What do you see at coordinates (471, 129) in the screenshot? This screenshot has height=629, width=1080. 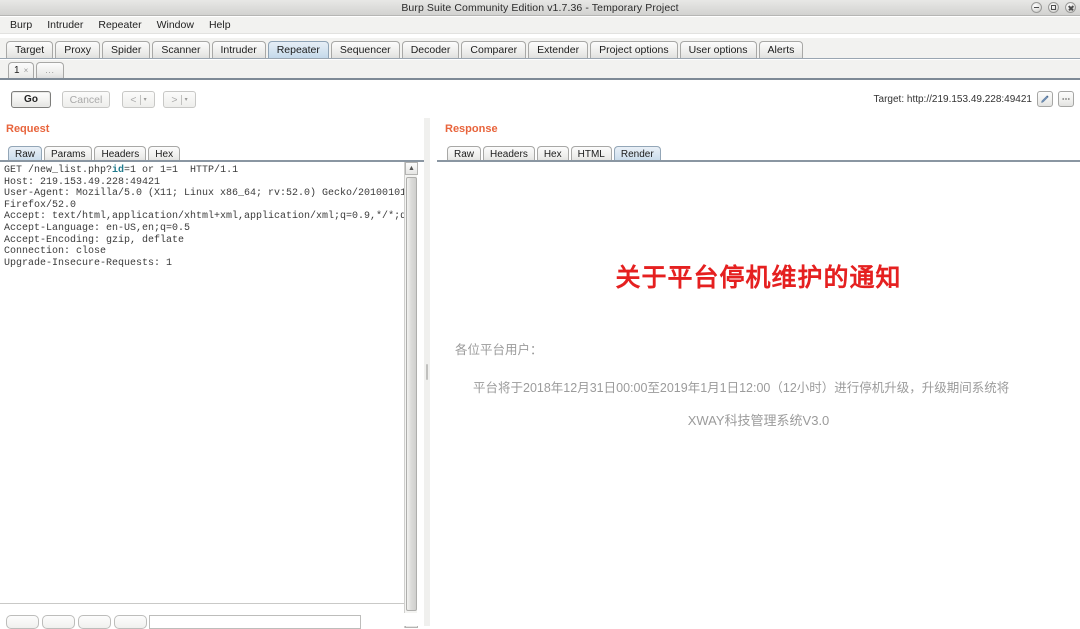 I see `response-panel-title: Response` at bounding box center [471, 129].